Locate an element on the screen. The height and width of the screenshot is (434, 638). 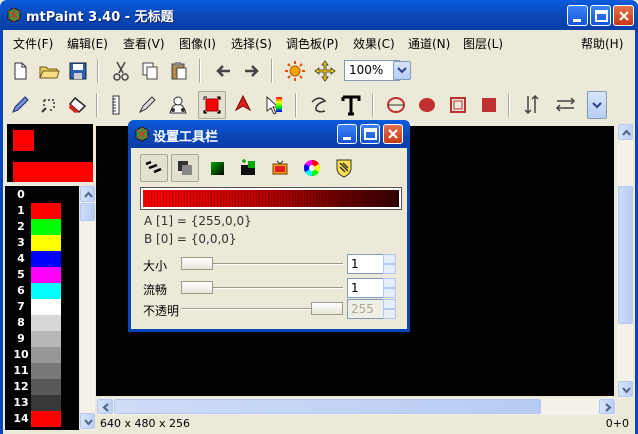
palette-row: 3 is located at coordinates (43, 243).